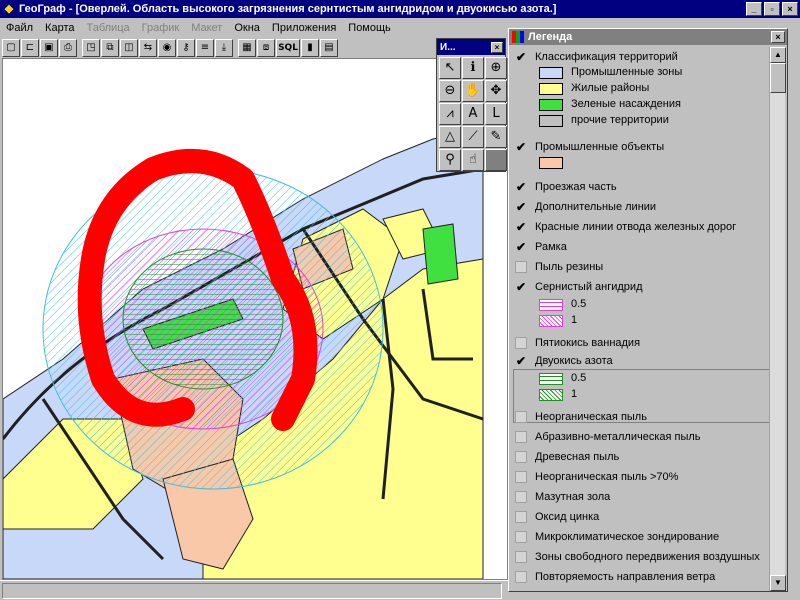 The height and width of the screenshot is (600, 800). What do you see at coordinates (49, 47) in the screenshot?
I see `save-icon: ▣` at bounding box center [49, 47].